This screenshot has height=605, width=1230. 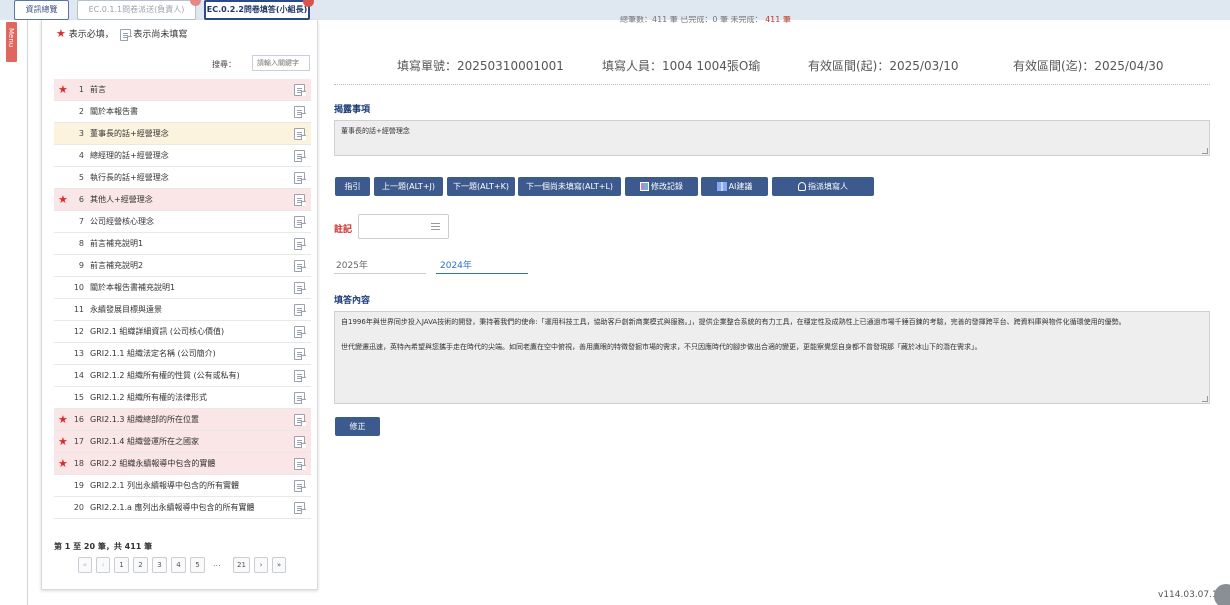 I want to click on tab-overview: 資訊總覽, so click(x=41, y=10).